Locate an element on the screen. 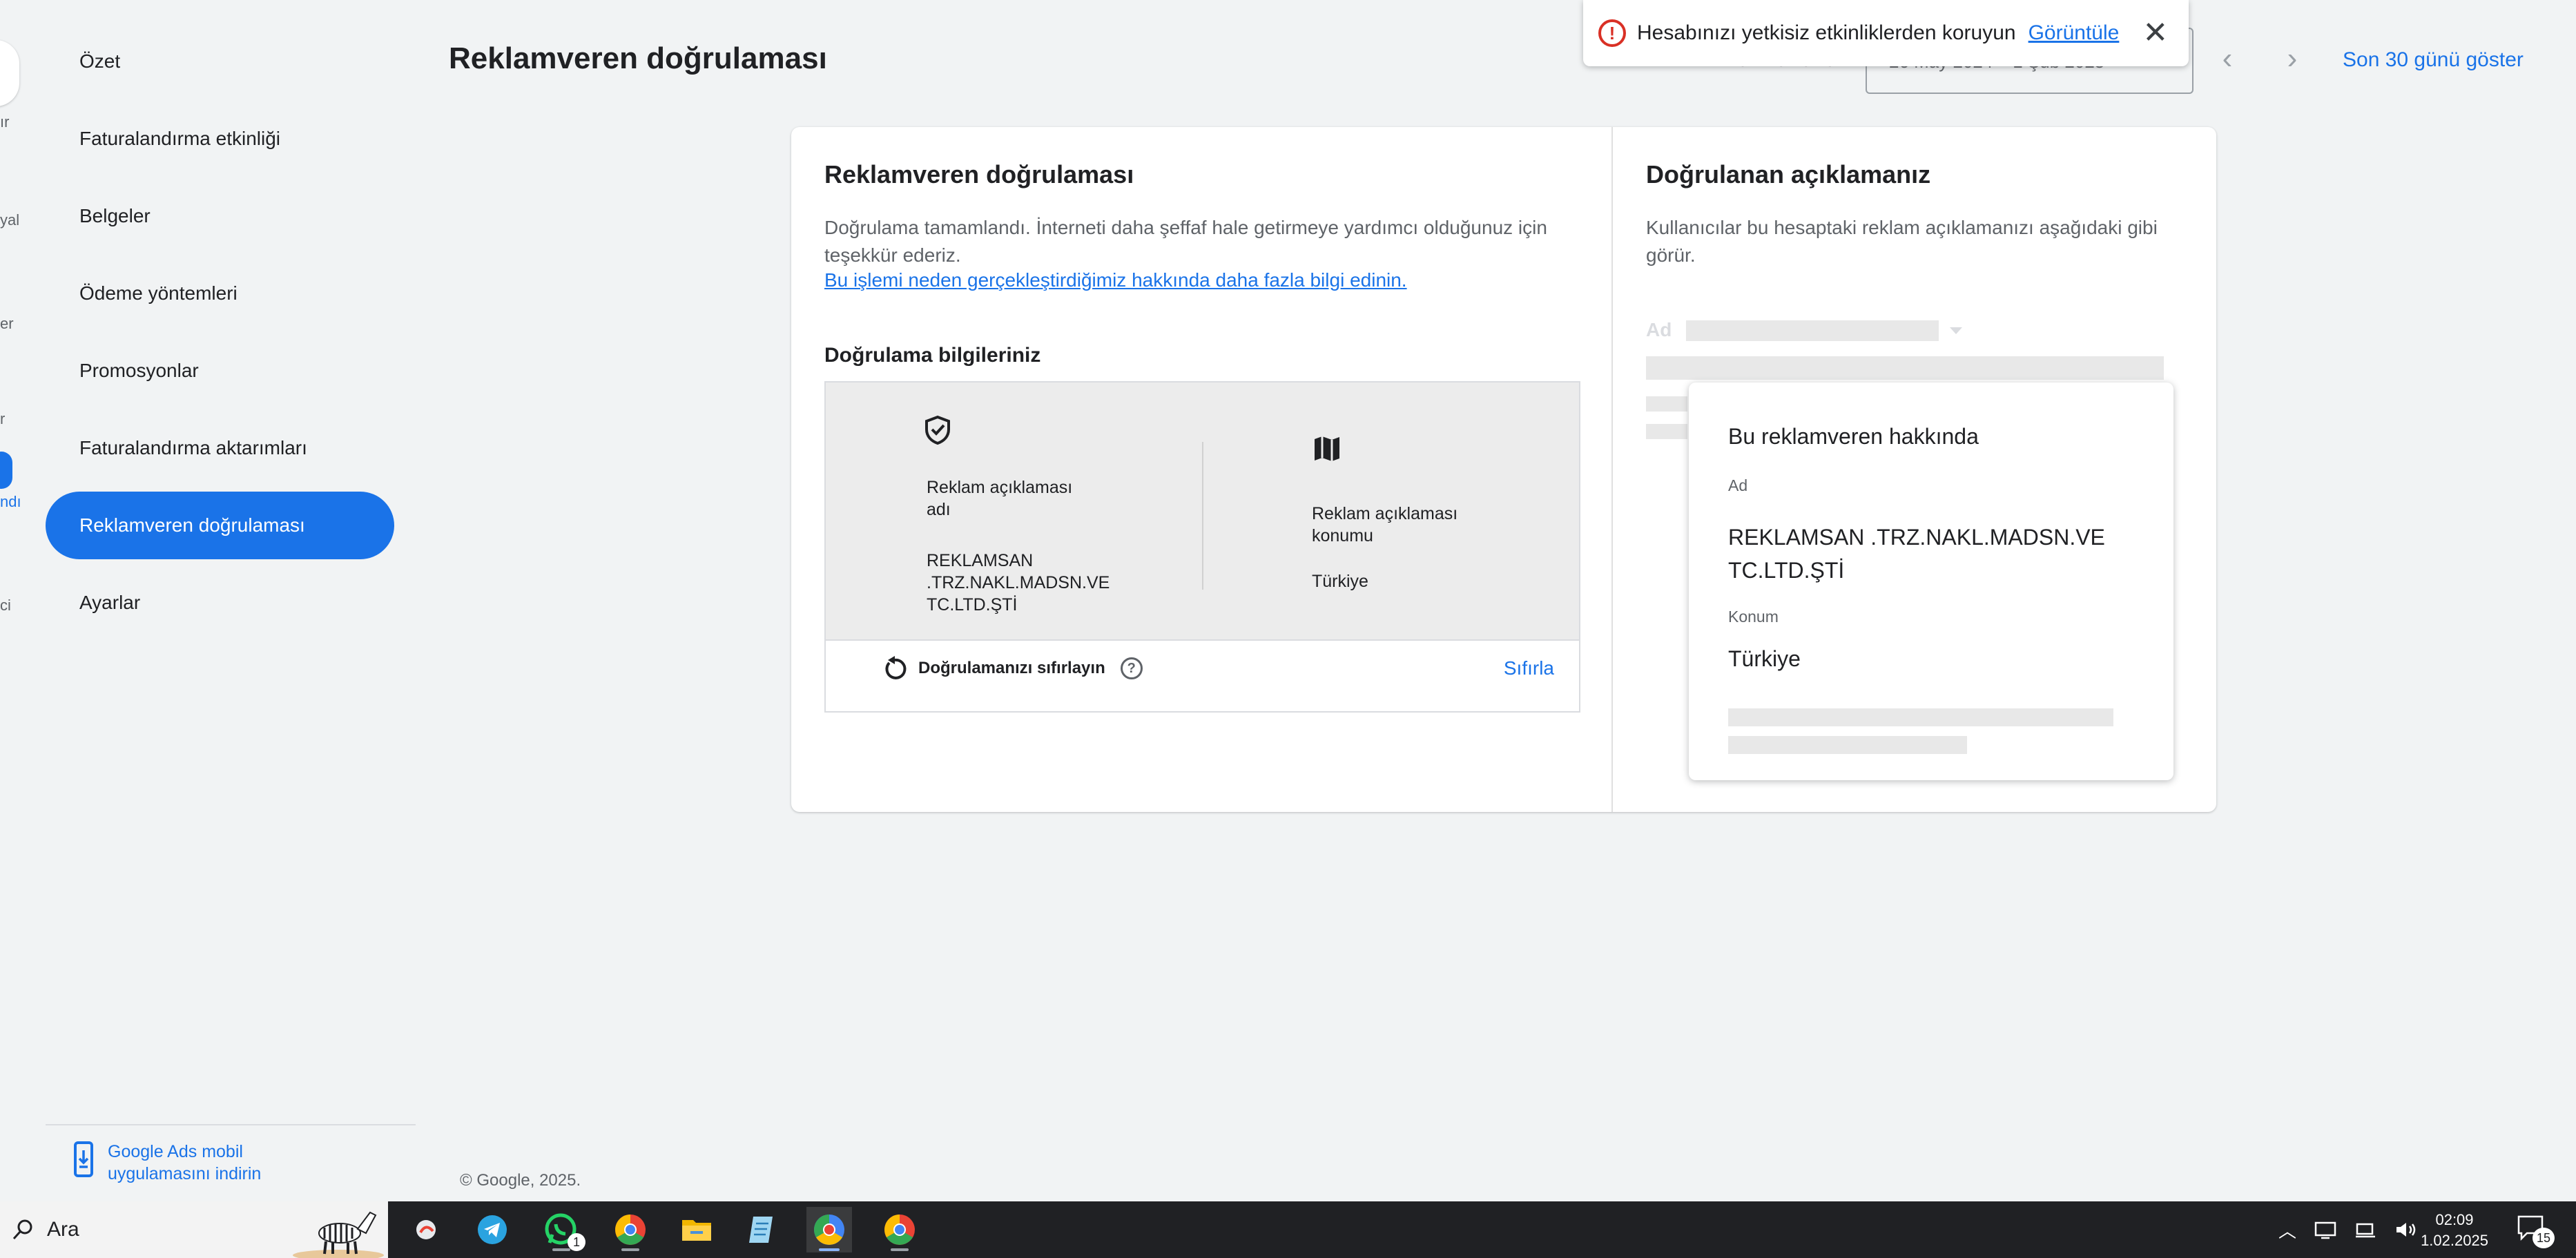  map-icon is located at coordinates (1327, 449).